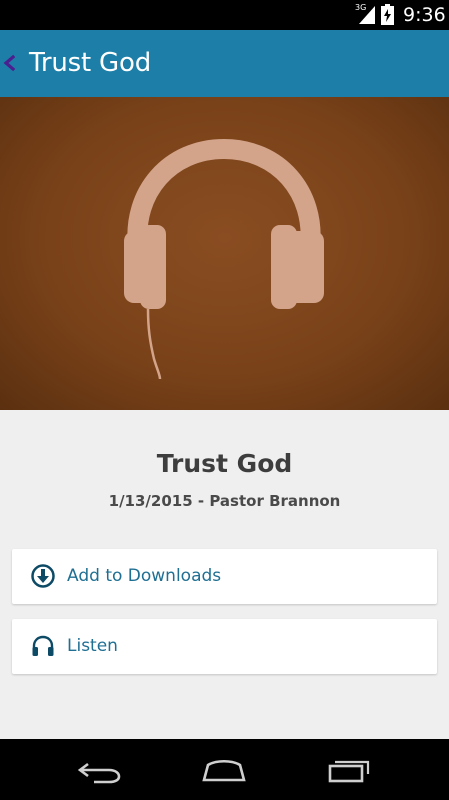 The width and height of the screenshot is (449, 800). I want to click on home-icon, so click(224, 770).